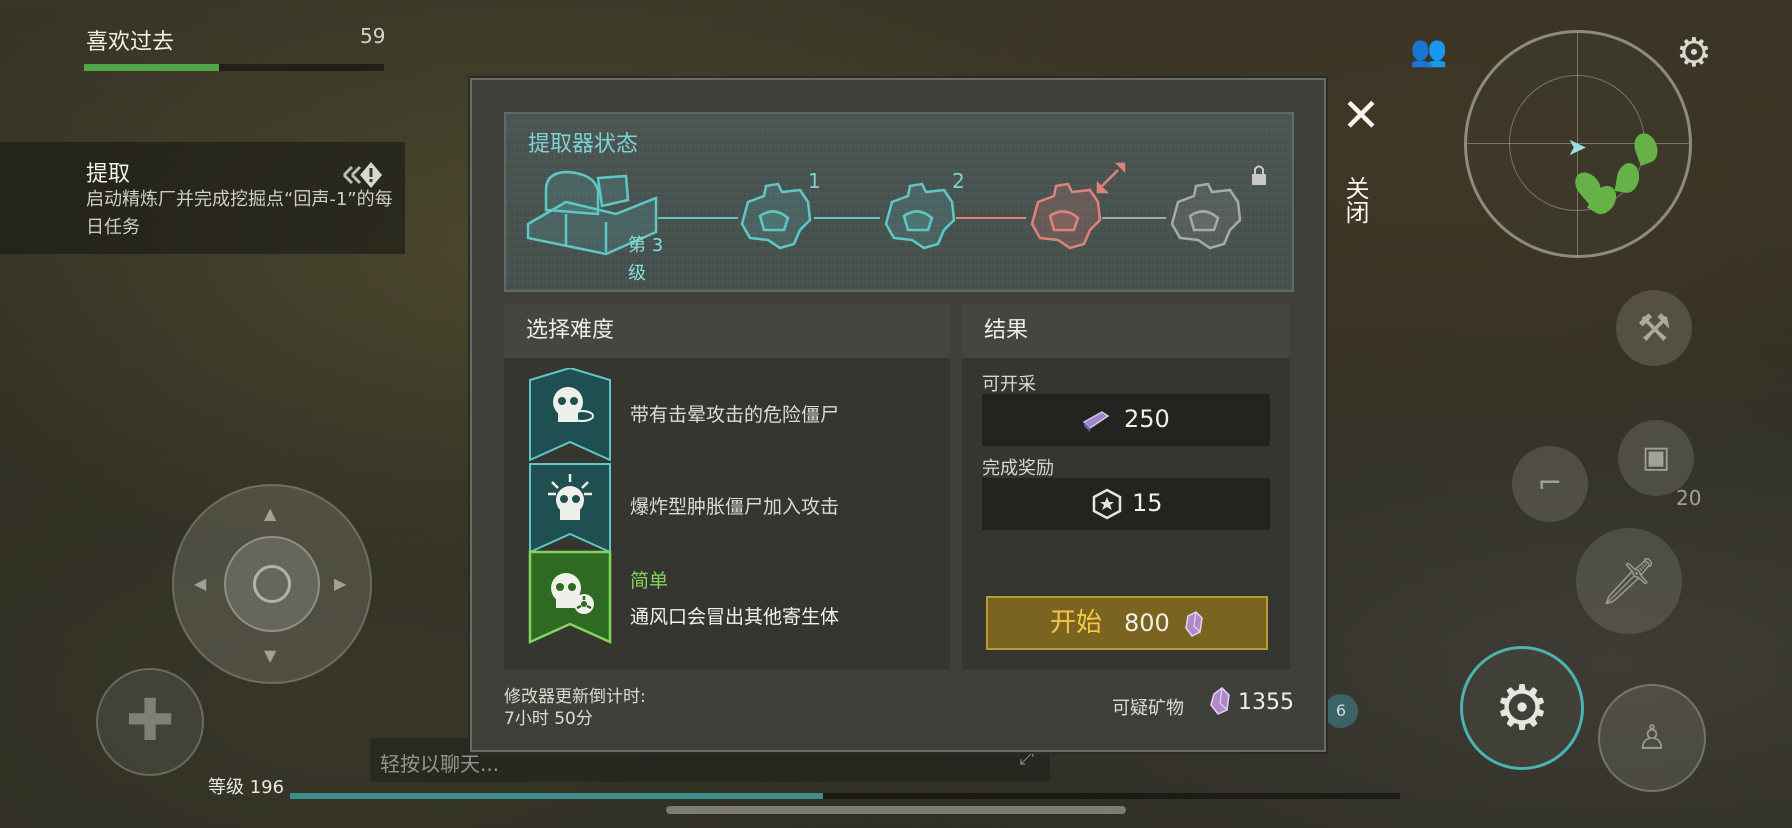 This screenshot has width=1792, height=828. Describe the element at coordinates (1206, 216) in the screenshot. I see `stage-locked-gear-icon` at that location.